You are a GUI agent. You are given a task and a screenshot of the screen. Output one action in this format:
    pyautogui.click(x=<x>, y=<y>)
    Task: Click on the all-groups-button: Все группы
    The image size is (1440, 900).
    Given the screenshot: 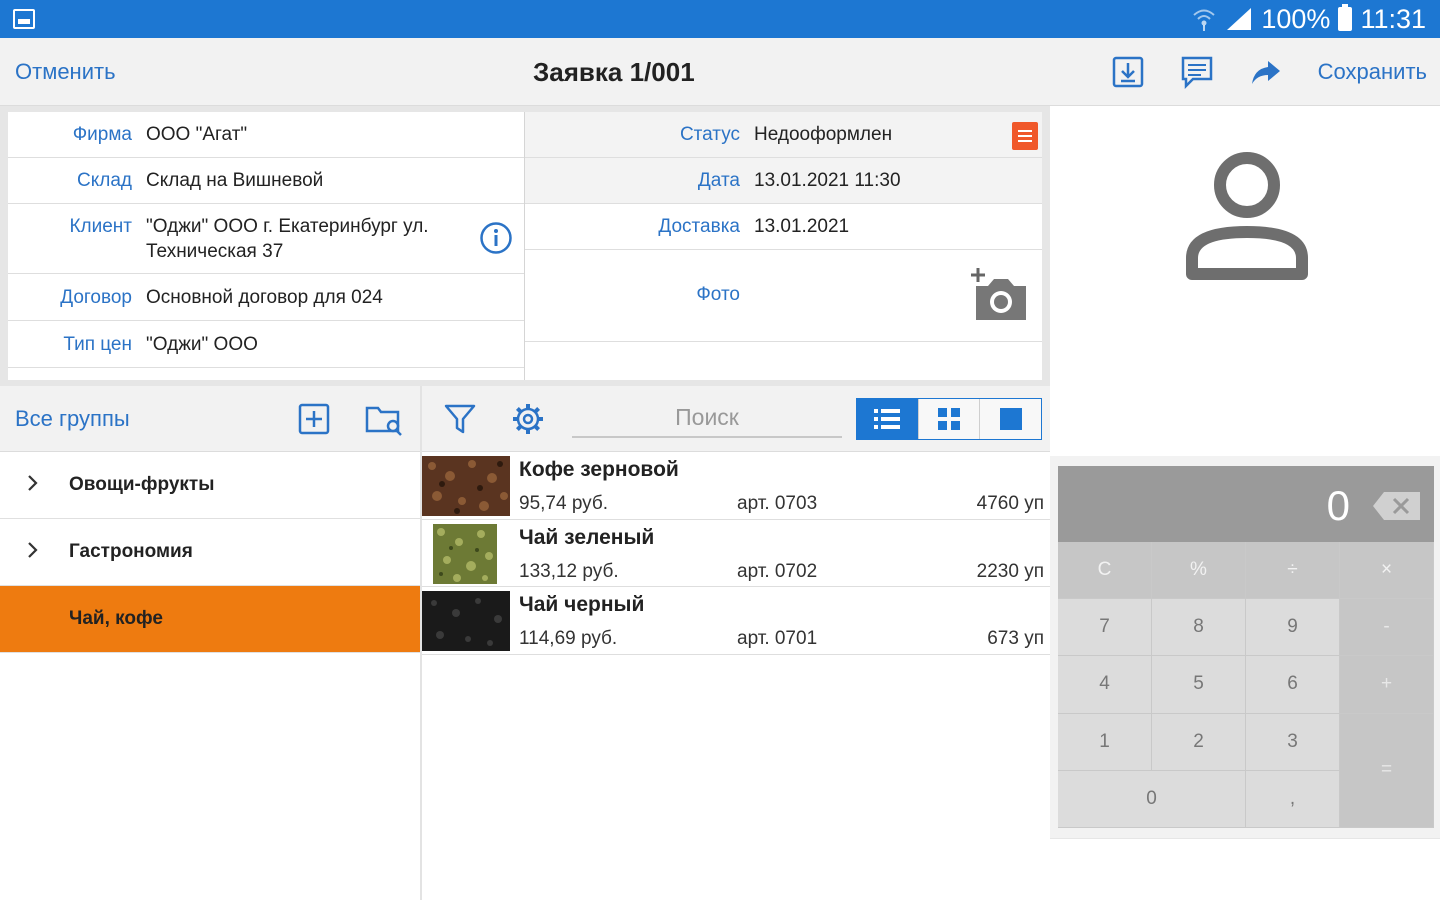 What is the action you would take?
    pyautogui.click(x=72, y=419)
    